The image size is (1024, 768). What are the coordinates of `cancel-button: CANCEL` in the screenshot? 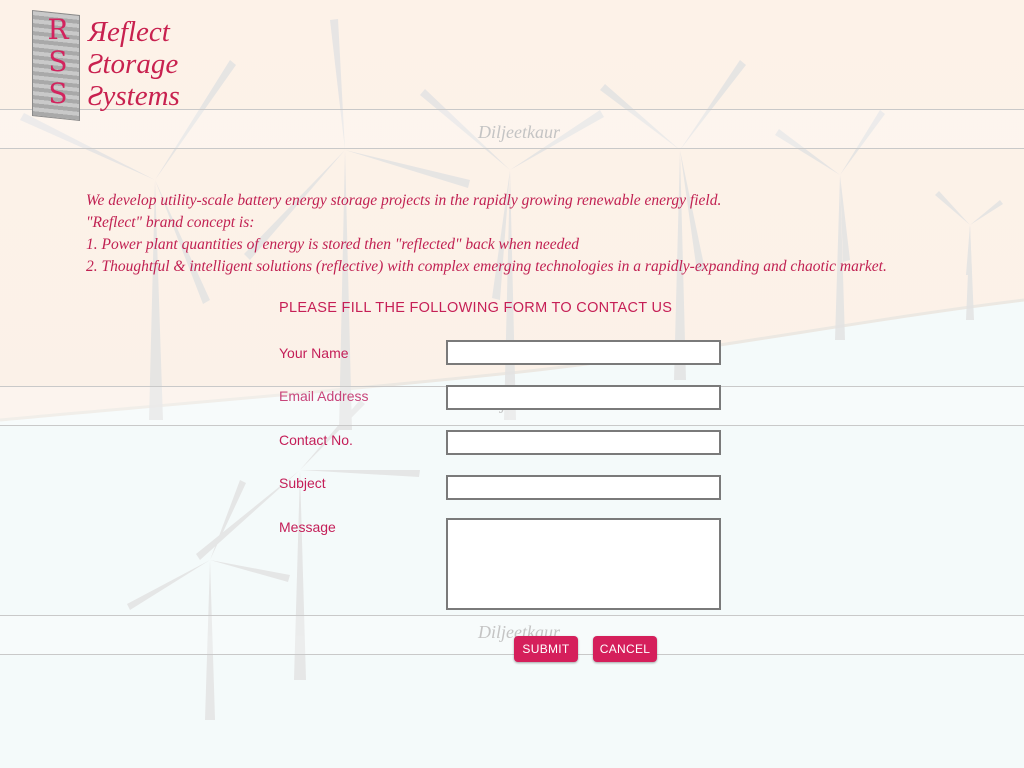 It's located at (625, 649).